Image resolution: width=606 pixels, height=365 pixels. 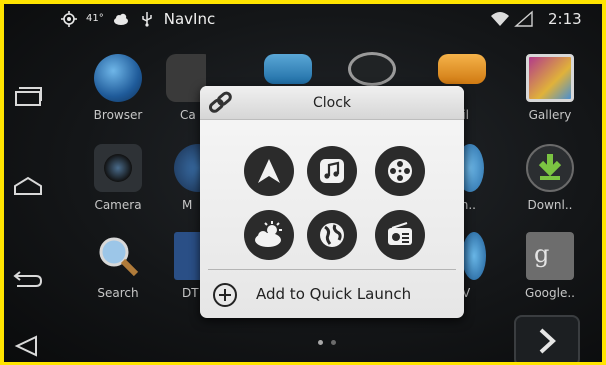 I want to click on gallery-icon, so click(x=550, y=78).